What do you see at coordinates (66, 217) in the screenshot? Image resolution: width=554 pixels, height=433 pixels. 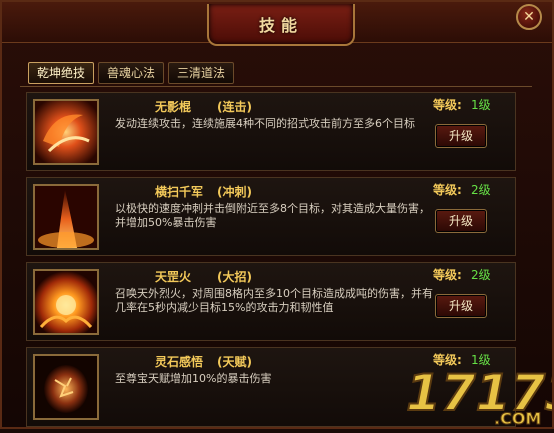 I see `fire-pillar-icon` at bounding box center [66, 217].